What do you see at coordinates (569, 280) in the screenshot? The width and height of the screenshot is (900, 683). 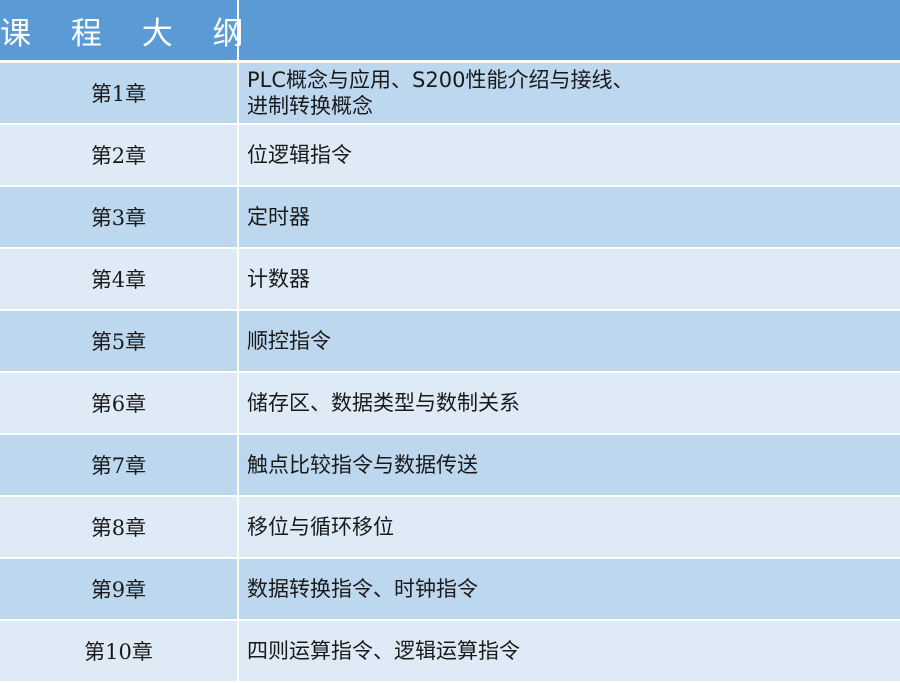 I see `chapter-topic: 计数器` at bounding box center [569, 280].